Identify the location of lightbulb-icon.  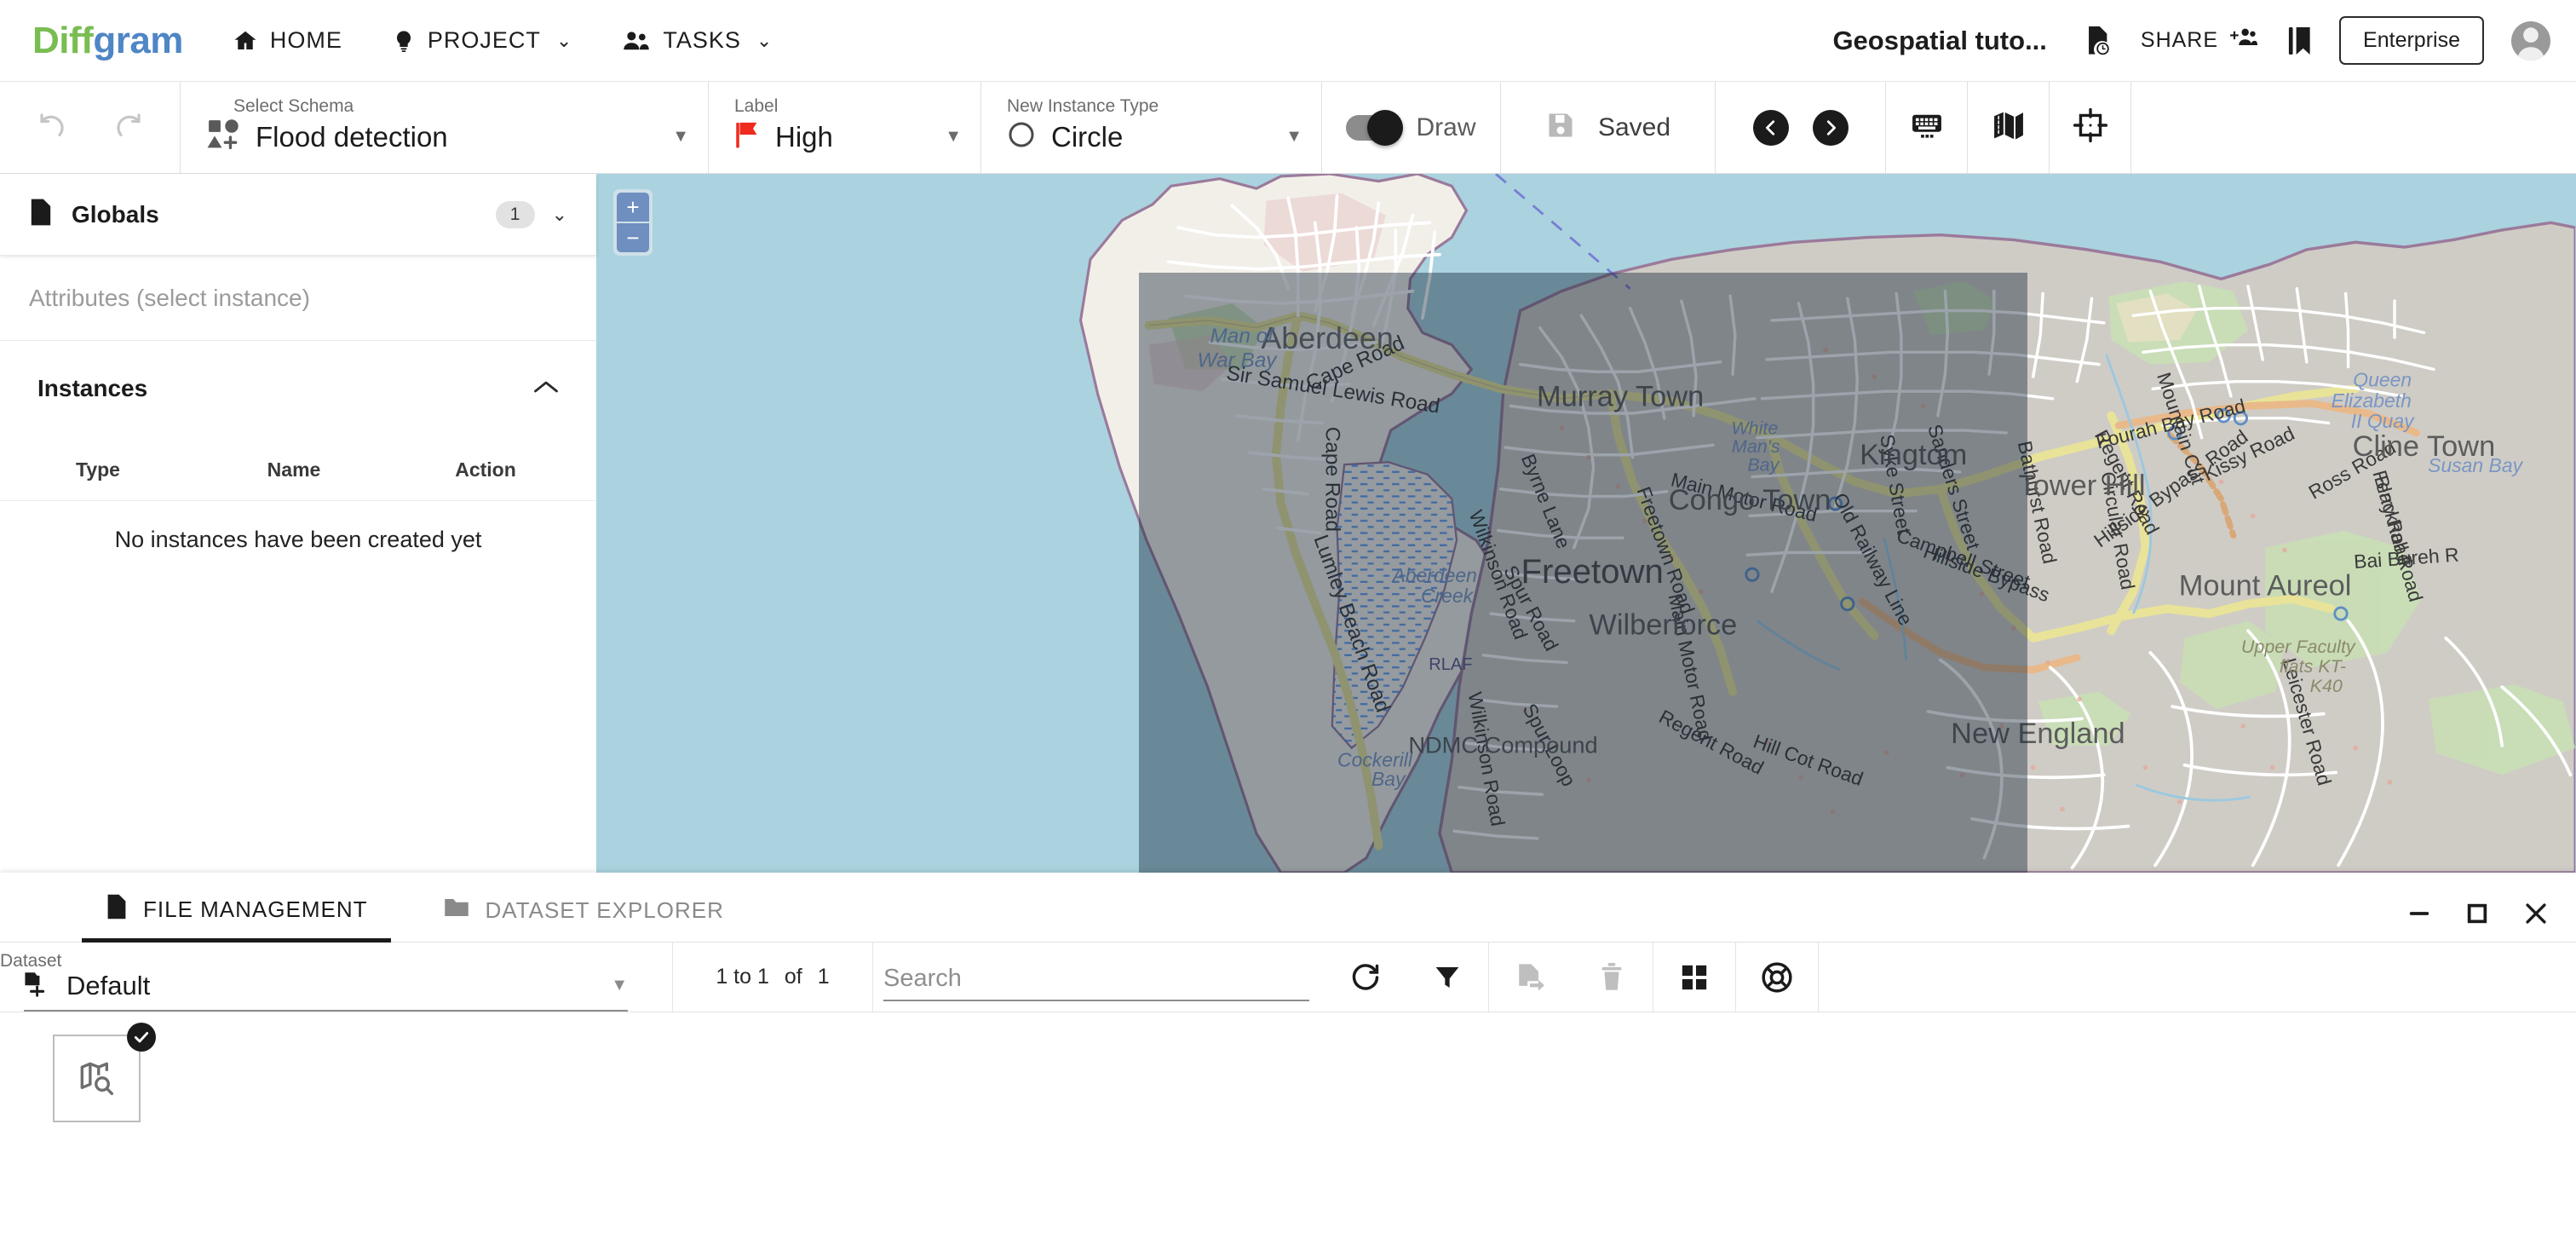
(404, 41).